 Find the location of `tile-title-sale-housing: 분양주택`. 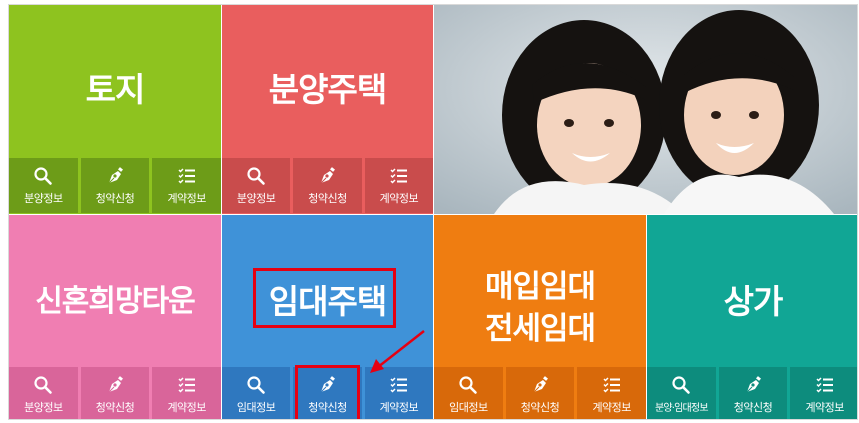

tile-title-sale-housing: 분양주택 is located at coordinates (327, 90).